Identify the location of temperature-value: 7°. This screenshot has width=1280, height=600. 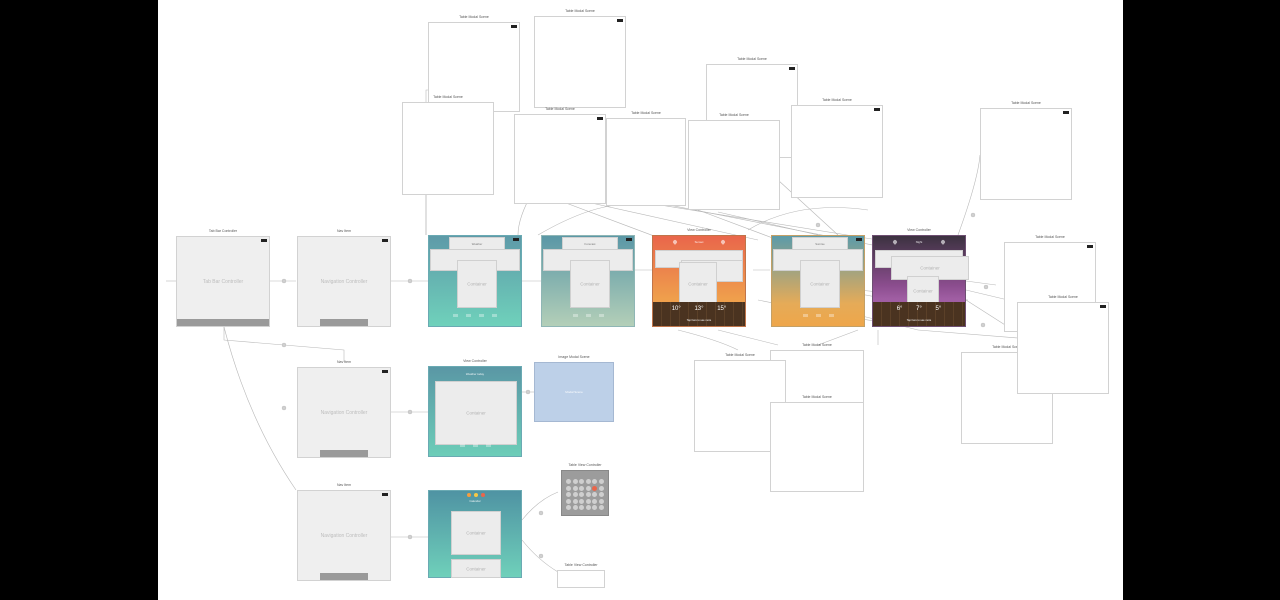
(919, 309).